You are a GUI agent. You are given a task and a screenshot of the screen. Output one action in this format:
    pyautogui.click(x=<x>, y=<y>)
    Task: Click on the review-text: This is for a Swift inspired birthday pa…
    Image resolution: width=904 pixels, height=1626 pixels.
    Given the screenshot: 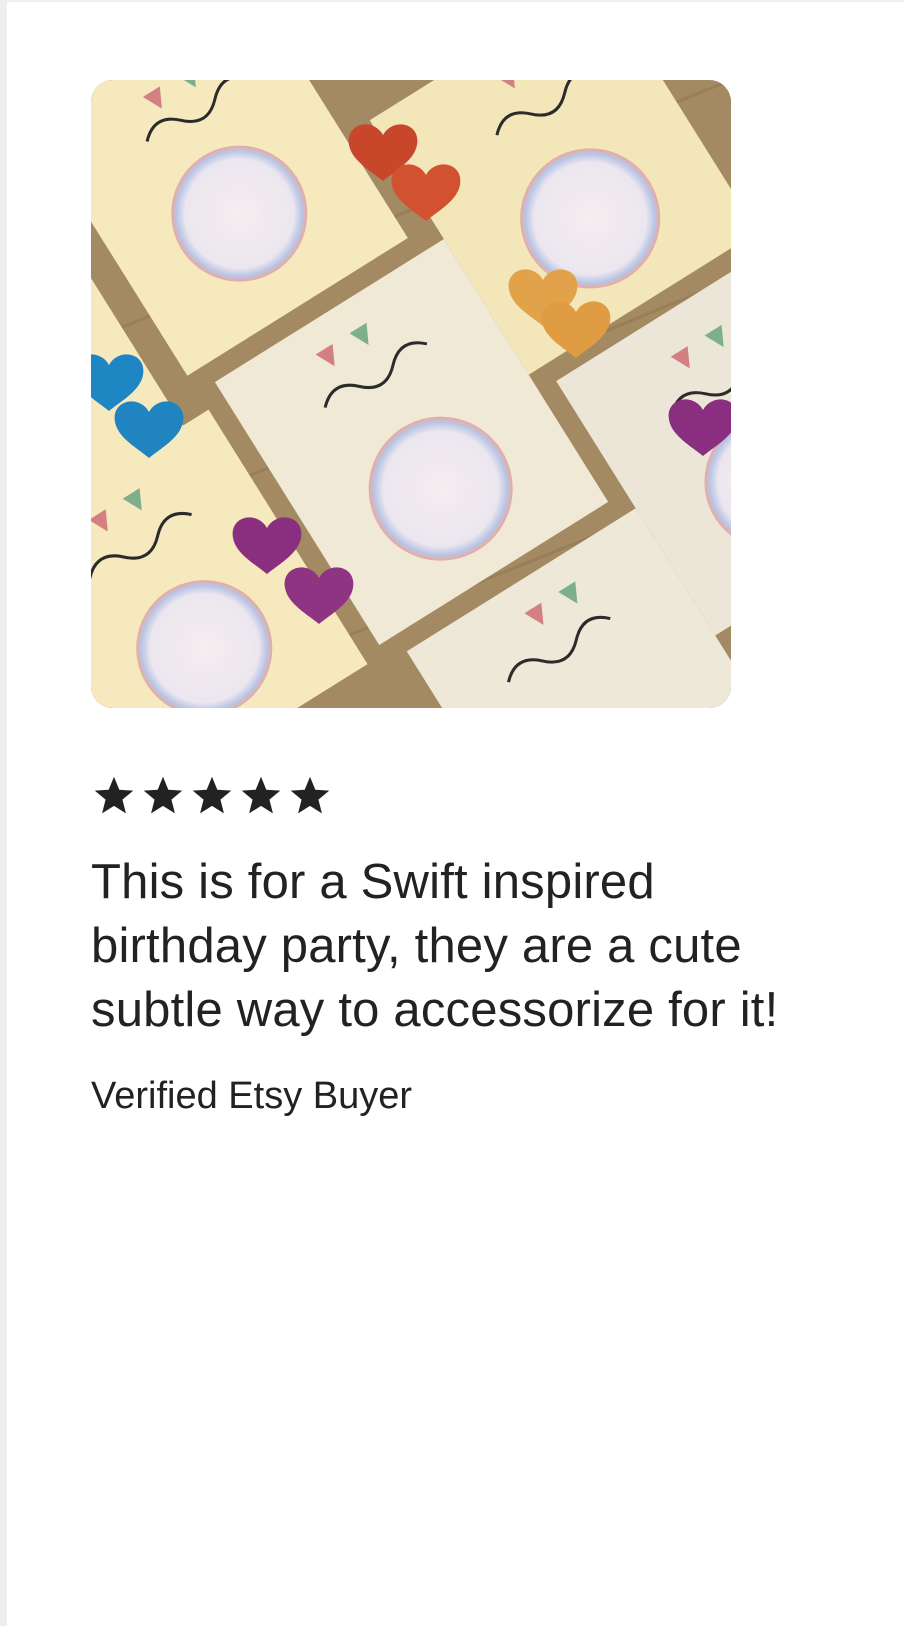 What is the action you would take?
    pyautogui.click(x=435, y=946)
    